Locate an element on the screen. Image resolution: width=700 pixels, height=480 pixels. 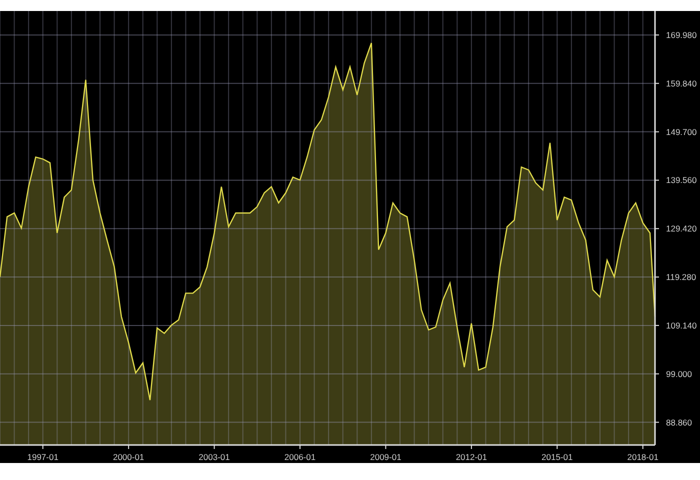
y-tick-label: 139.560 is located at coordinates (681, 180).